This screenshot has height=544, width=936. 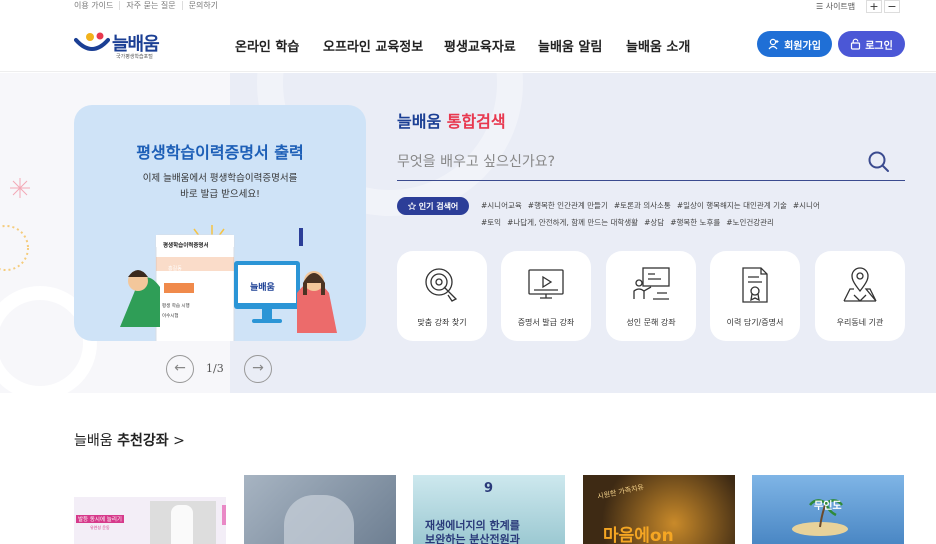 I want to click on quick-card-label: 증명서 발급 강좌, so click(x=546, y=322).